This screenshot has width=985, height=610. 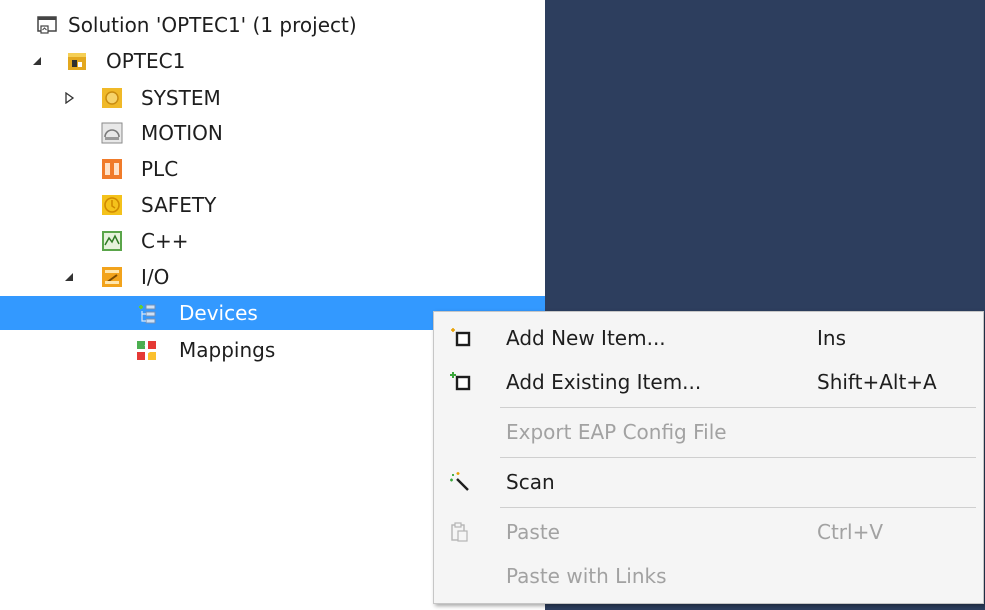 What do you see at coordinates (708, 532) in the screenshot?
I see `menu-item-paste: Paste Ctrl+V` at bounding box center [708, 532].